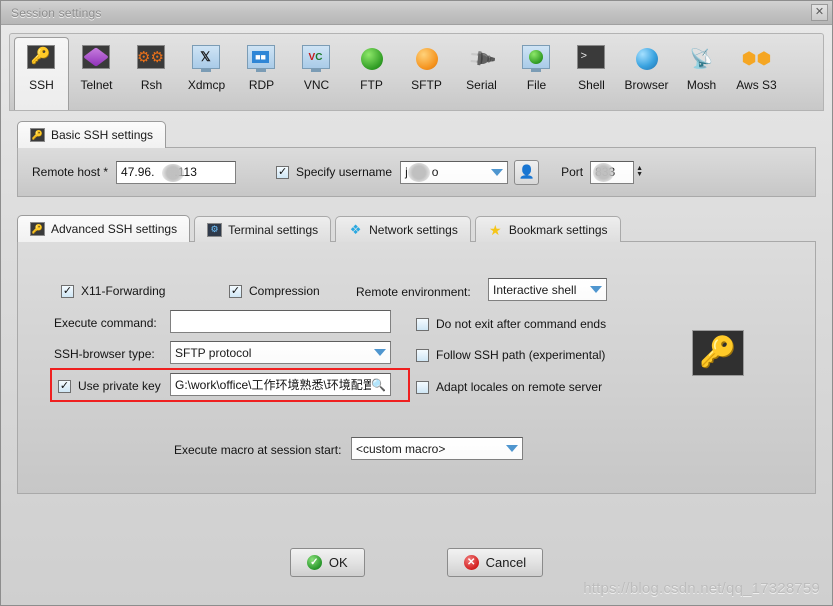  I want to click on execute-macro-value: <custom macro>, so click(401, 448).